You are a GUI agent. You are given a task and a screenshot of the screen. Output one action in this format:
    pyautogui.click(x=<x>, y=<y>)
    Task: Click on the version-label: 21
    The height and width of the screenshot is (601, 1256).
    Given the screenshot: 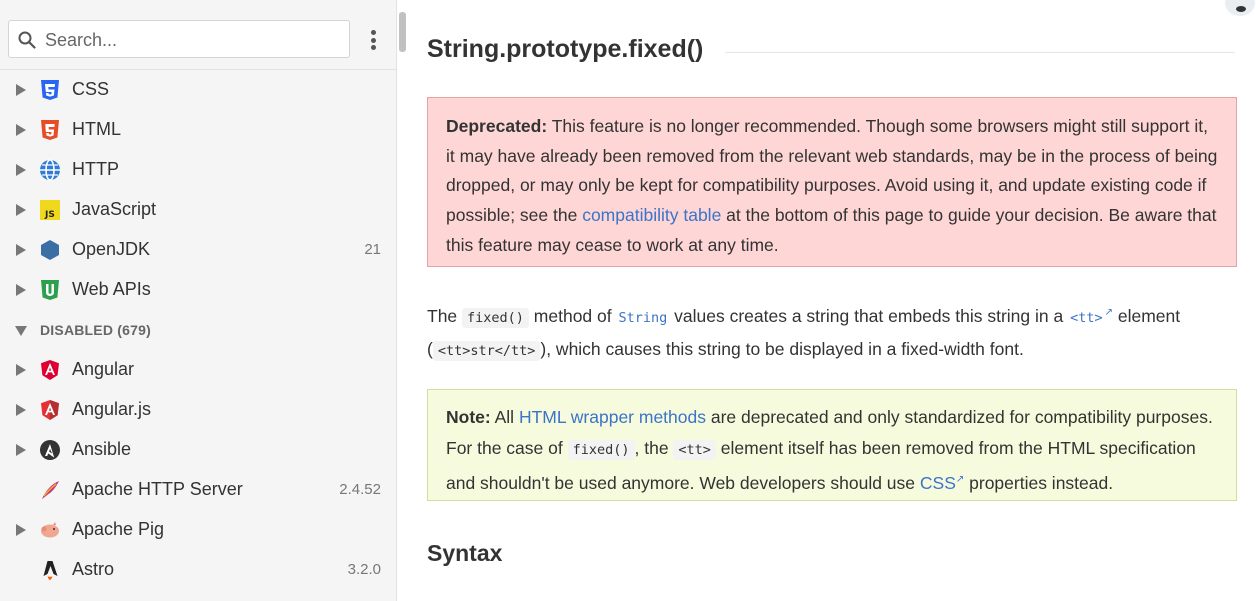 What is the action you would take?
    pyautogui.click(x=372, y=249)
    